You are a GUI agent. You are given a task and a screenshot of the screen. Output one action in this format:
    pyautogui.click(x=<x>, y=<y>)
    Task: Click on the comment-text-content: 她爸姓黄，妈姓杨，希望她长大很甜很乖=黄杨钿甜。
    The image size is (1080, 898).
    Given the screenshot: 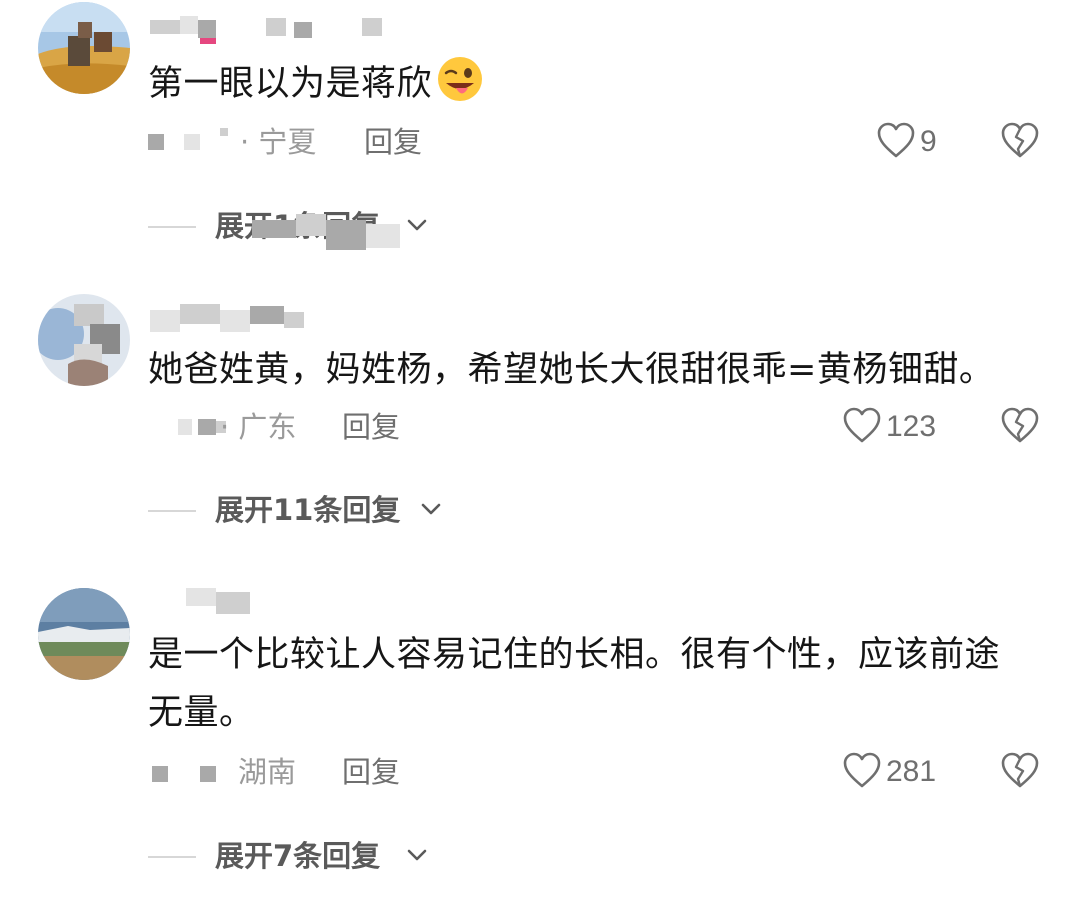 What is the action you would take?
    pyautogui.click(x=571, y=370)
    